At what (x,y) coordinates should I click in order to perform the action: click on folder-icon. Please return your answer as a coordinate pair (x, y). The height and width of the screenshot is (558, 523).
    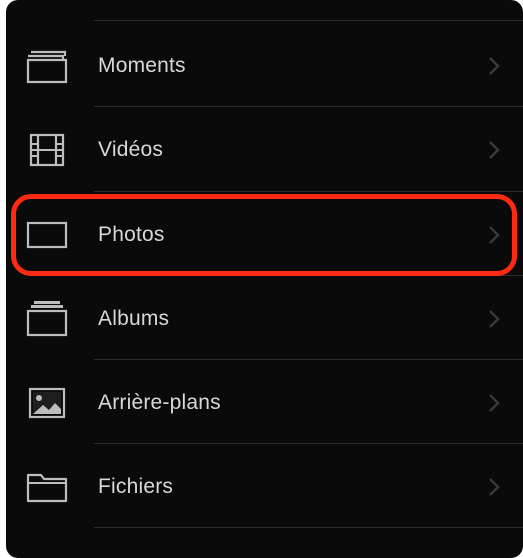
    Looking at the image, I should click on (47, 487).